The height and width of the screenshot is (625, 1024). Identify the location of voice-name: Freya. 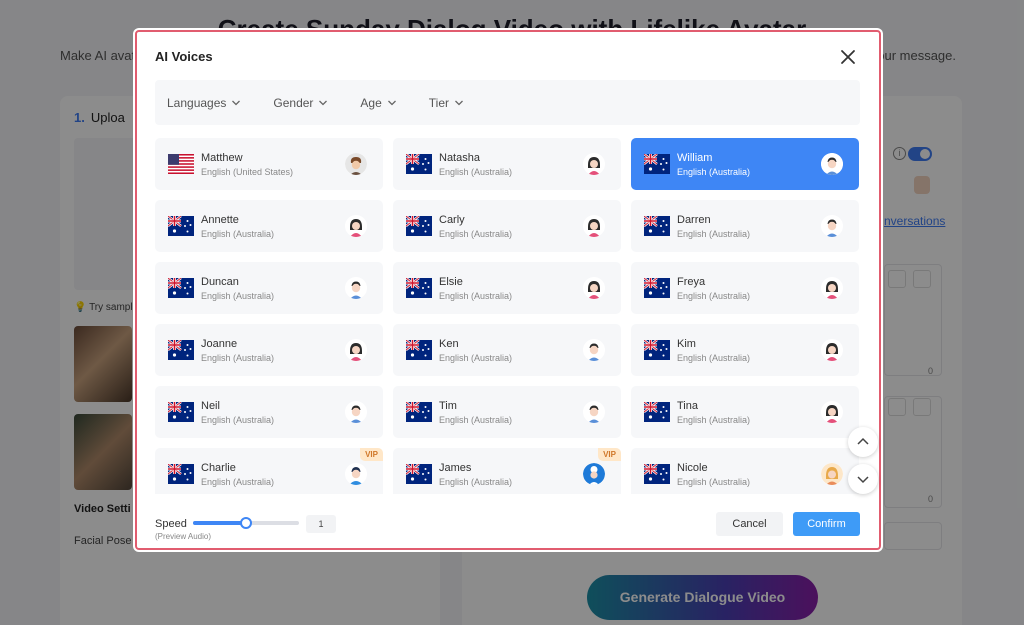
(691, 282).